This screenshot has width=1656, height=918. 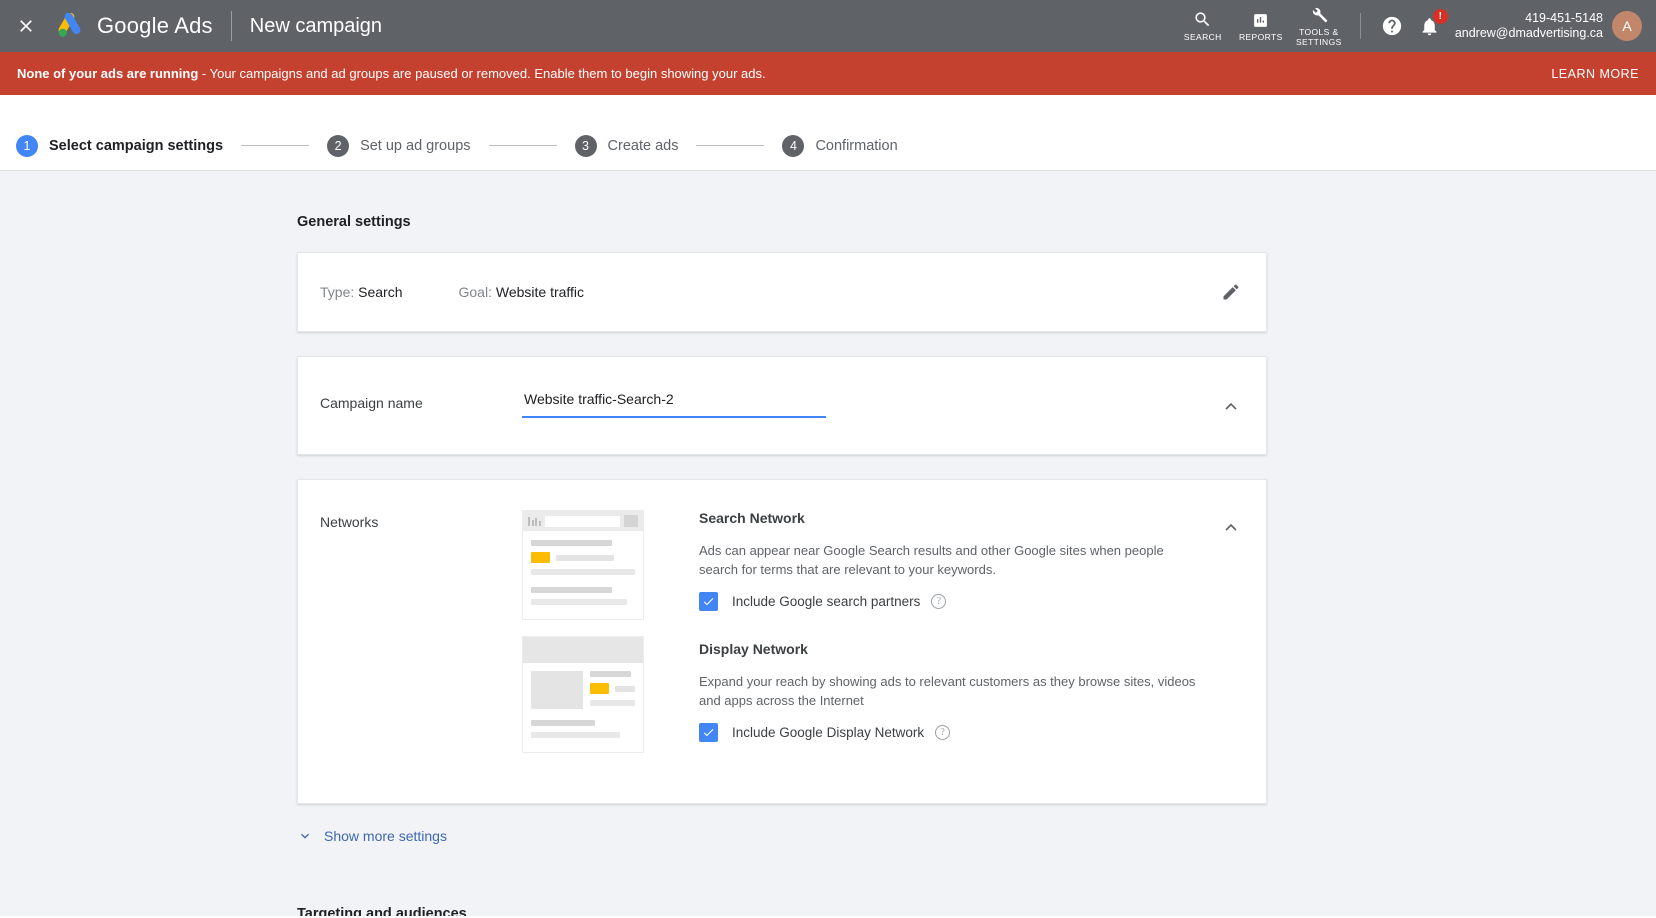 I want to click on edit-type-goal-button, so click(x=1231, y=292).